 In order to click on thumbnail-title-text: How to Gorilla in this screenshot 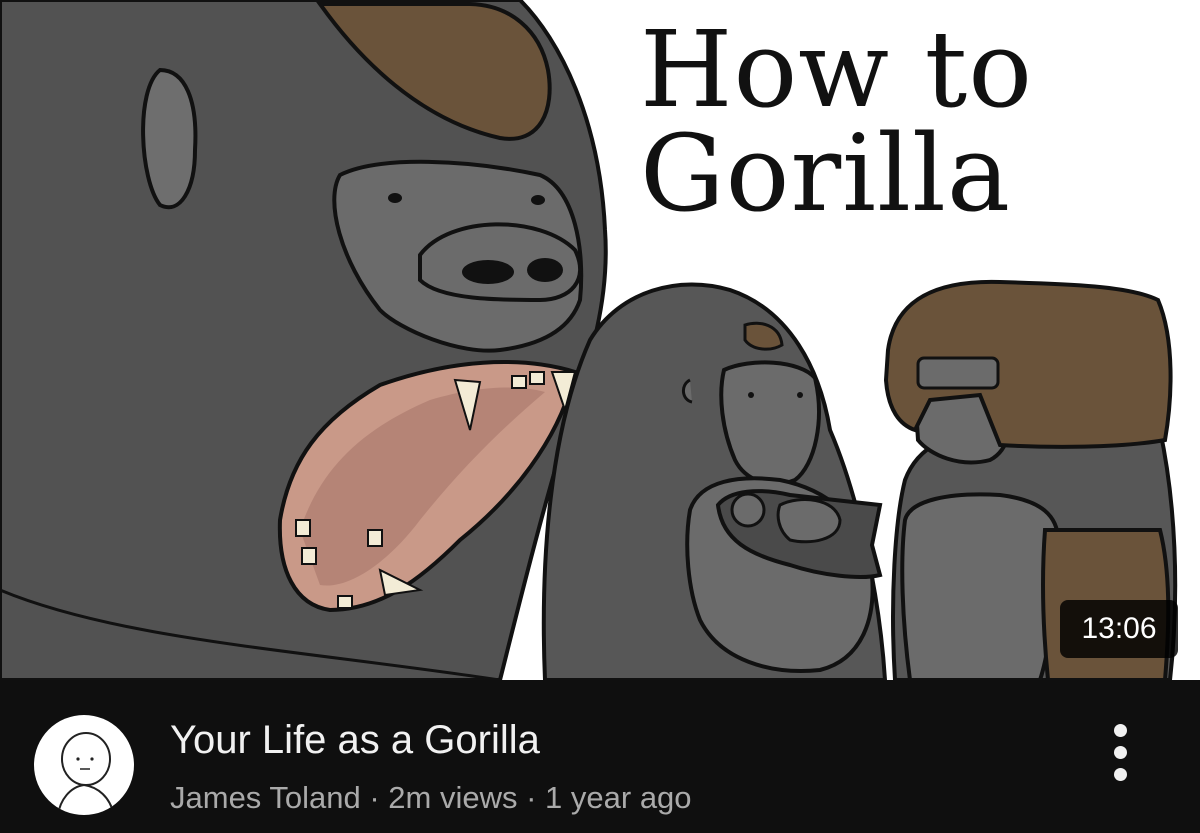, I will do `click(910, 121)`.